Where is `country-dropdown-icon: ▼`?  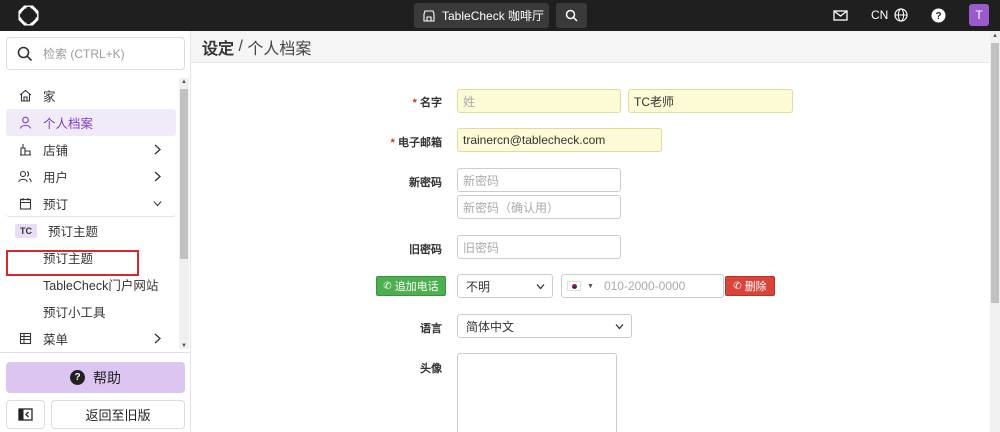 country-dropdown-icon: ▼ is located at coordinates (590, 286).